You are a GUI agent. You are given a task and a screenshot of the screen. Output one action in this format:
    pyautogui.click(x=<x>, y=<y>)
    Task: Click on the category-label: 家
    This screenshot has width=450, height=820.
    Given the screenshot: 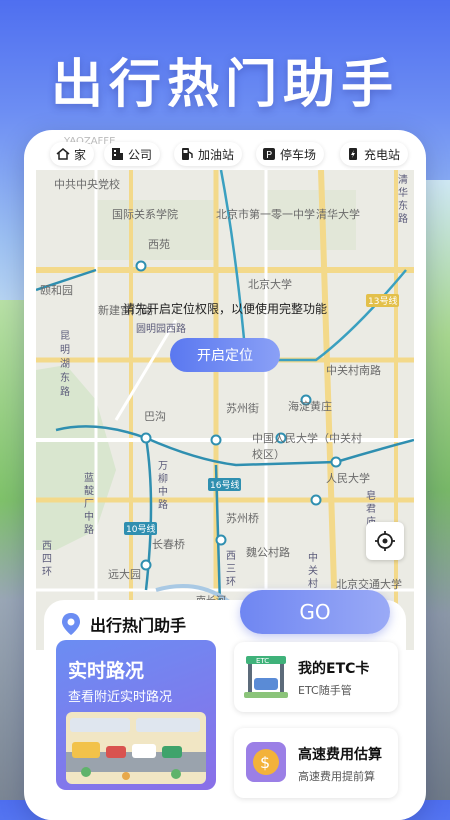 What is the action you would take?
    pyautogui.click(x=80, y=154)
    